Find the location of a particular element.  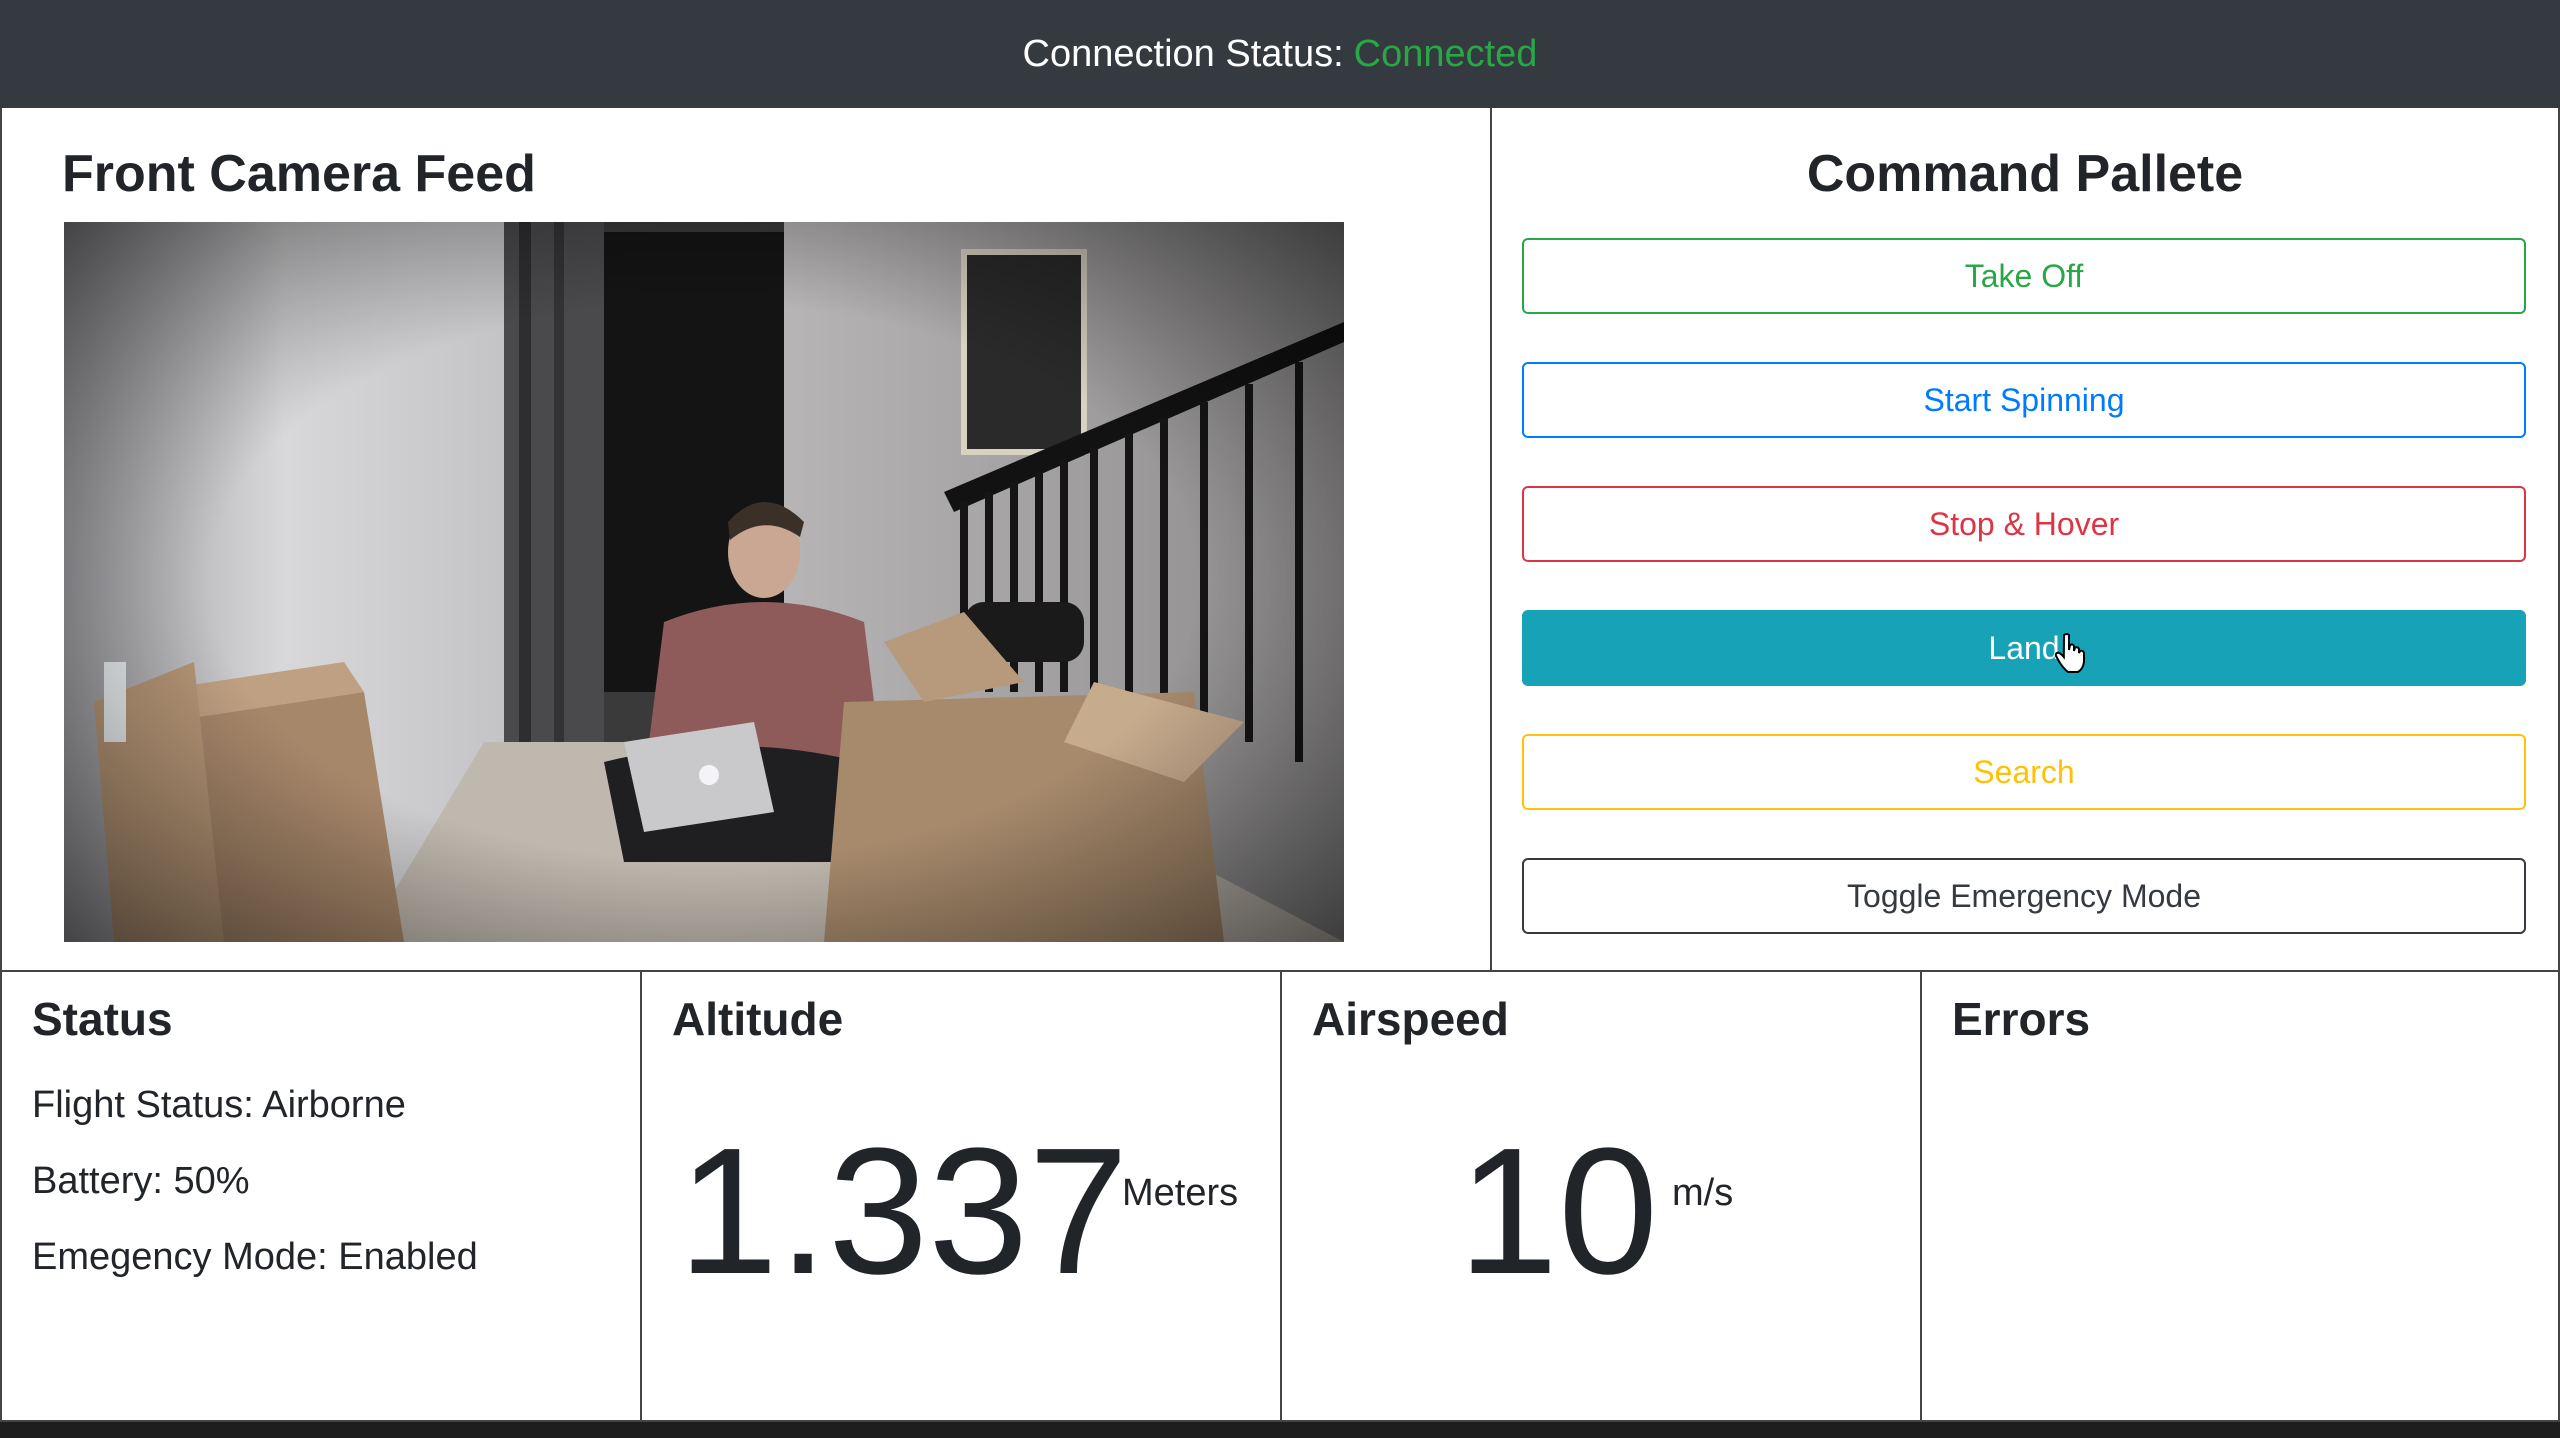

altitude-title: Altitude is located at coordinates (758, 1019).